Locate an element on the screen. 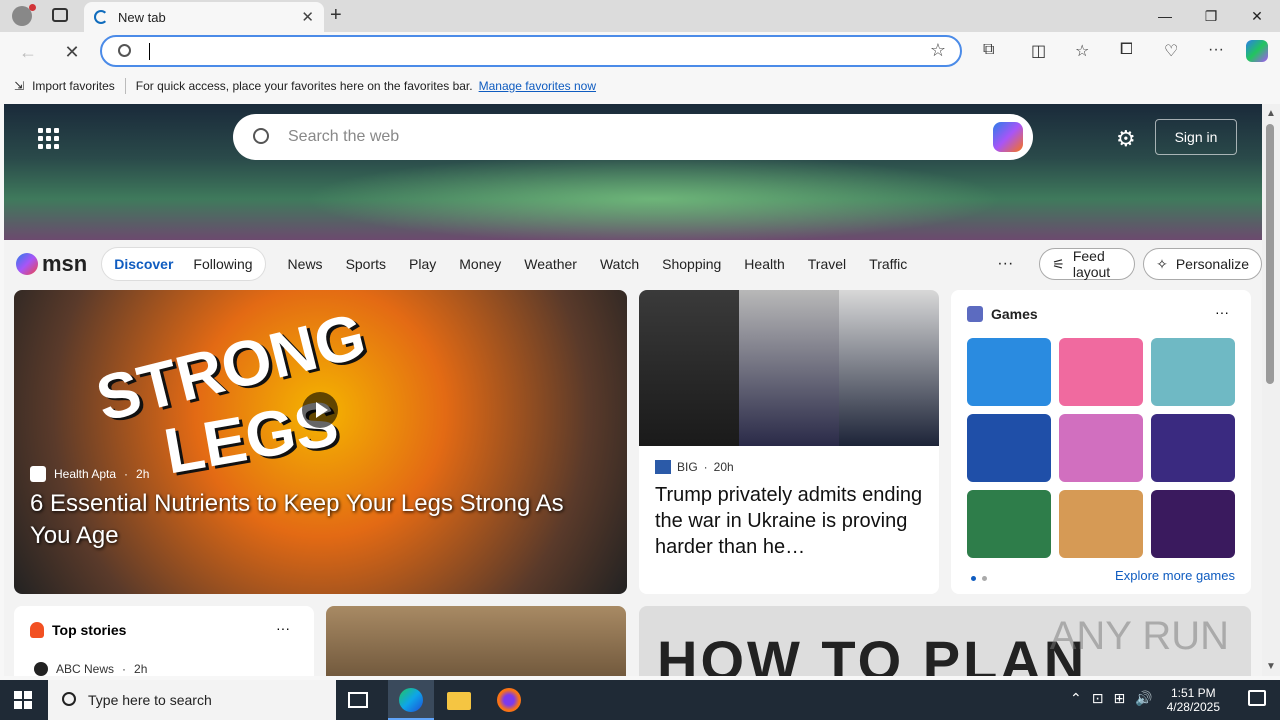 The width and height of the screenshot is (1280, 720). games-header: Games is located at coordinates (1002, 314).